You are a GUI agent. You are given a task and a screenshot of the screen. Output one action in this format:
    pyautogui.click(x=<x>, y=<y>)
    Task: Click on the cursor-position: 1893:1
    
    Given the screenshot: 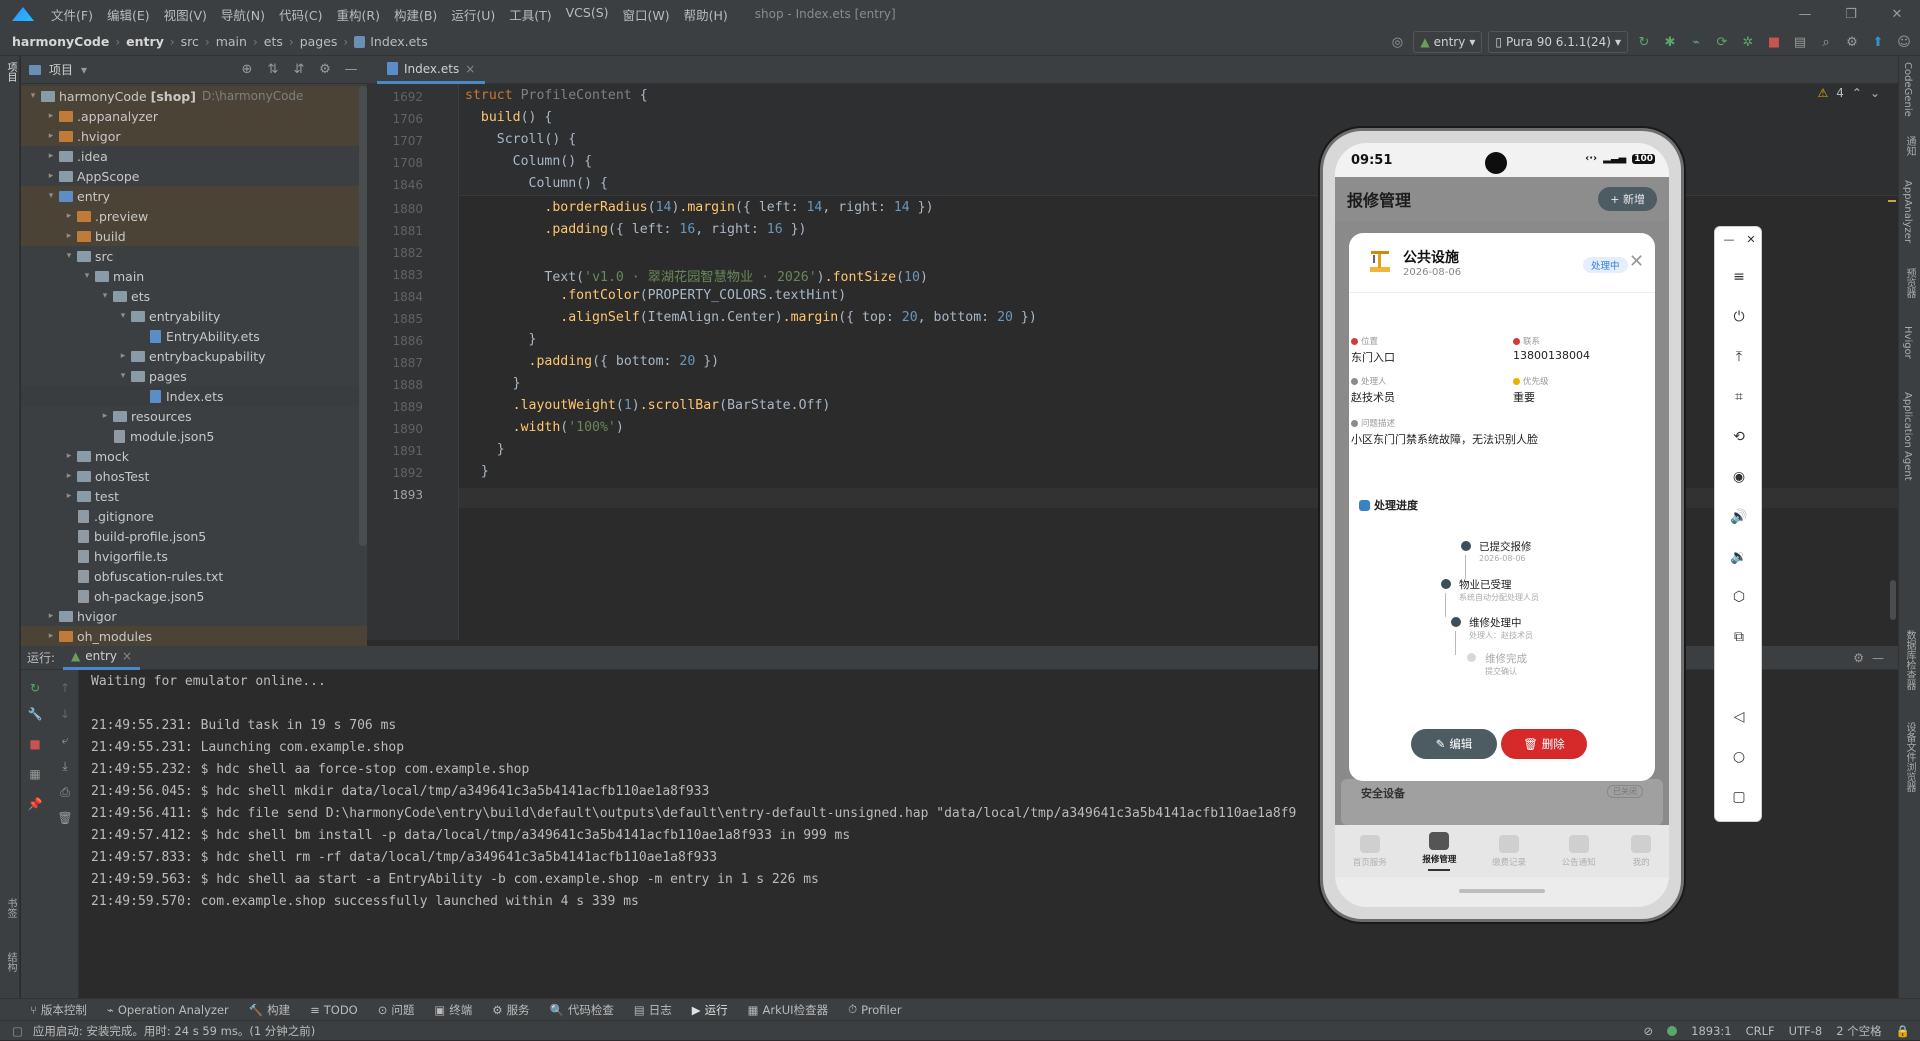 What is the action you would take?
    pyautogui.click(x=1711, y=1031)
    